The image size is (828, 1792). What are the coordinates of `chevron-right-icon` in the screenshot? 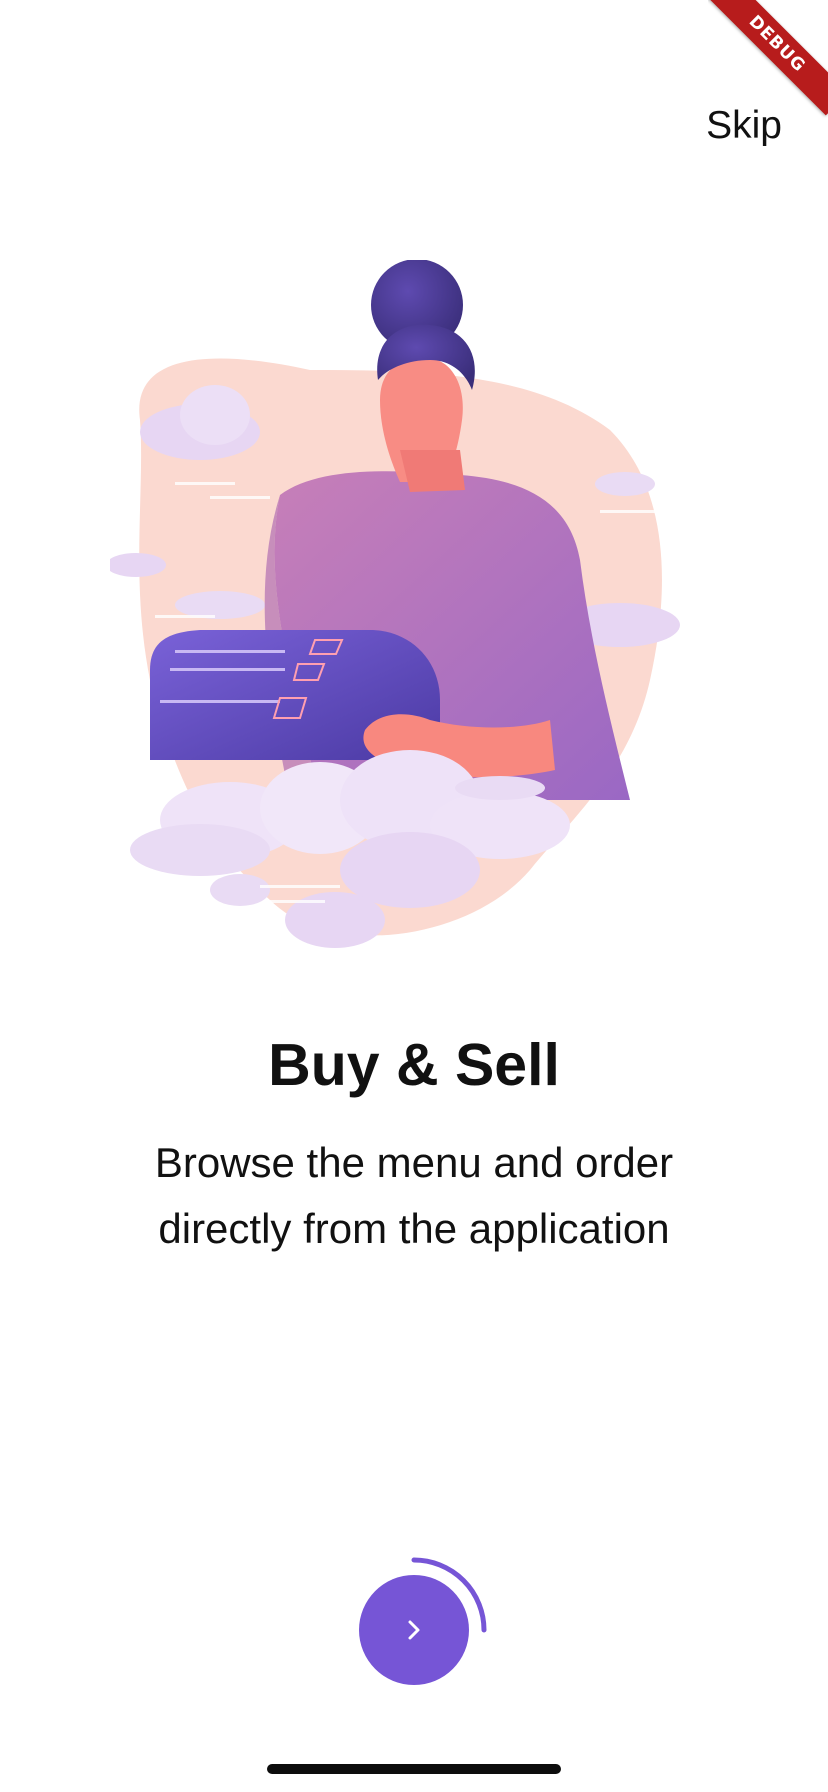 It's located at (414, 1630).